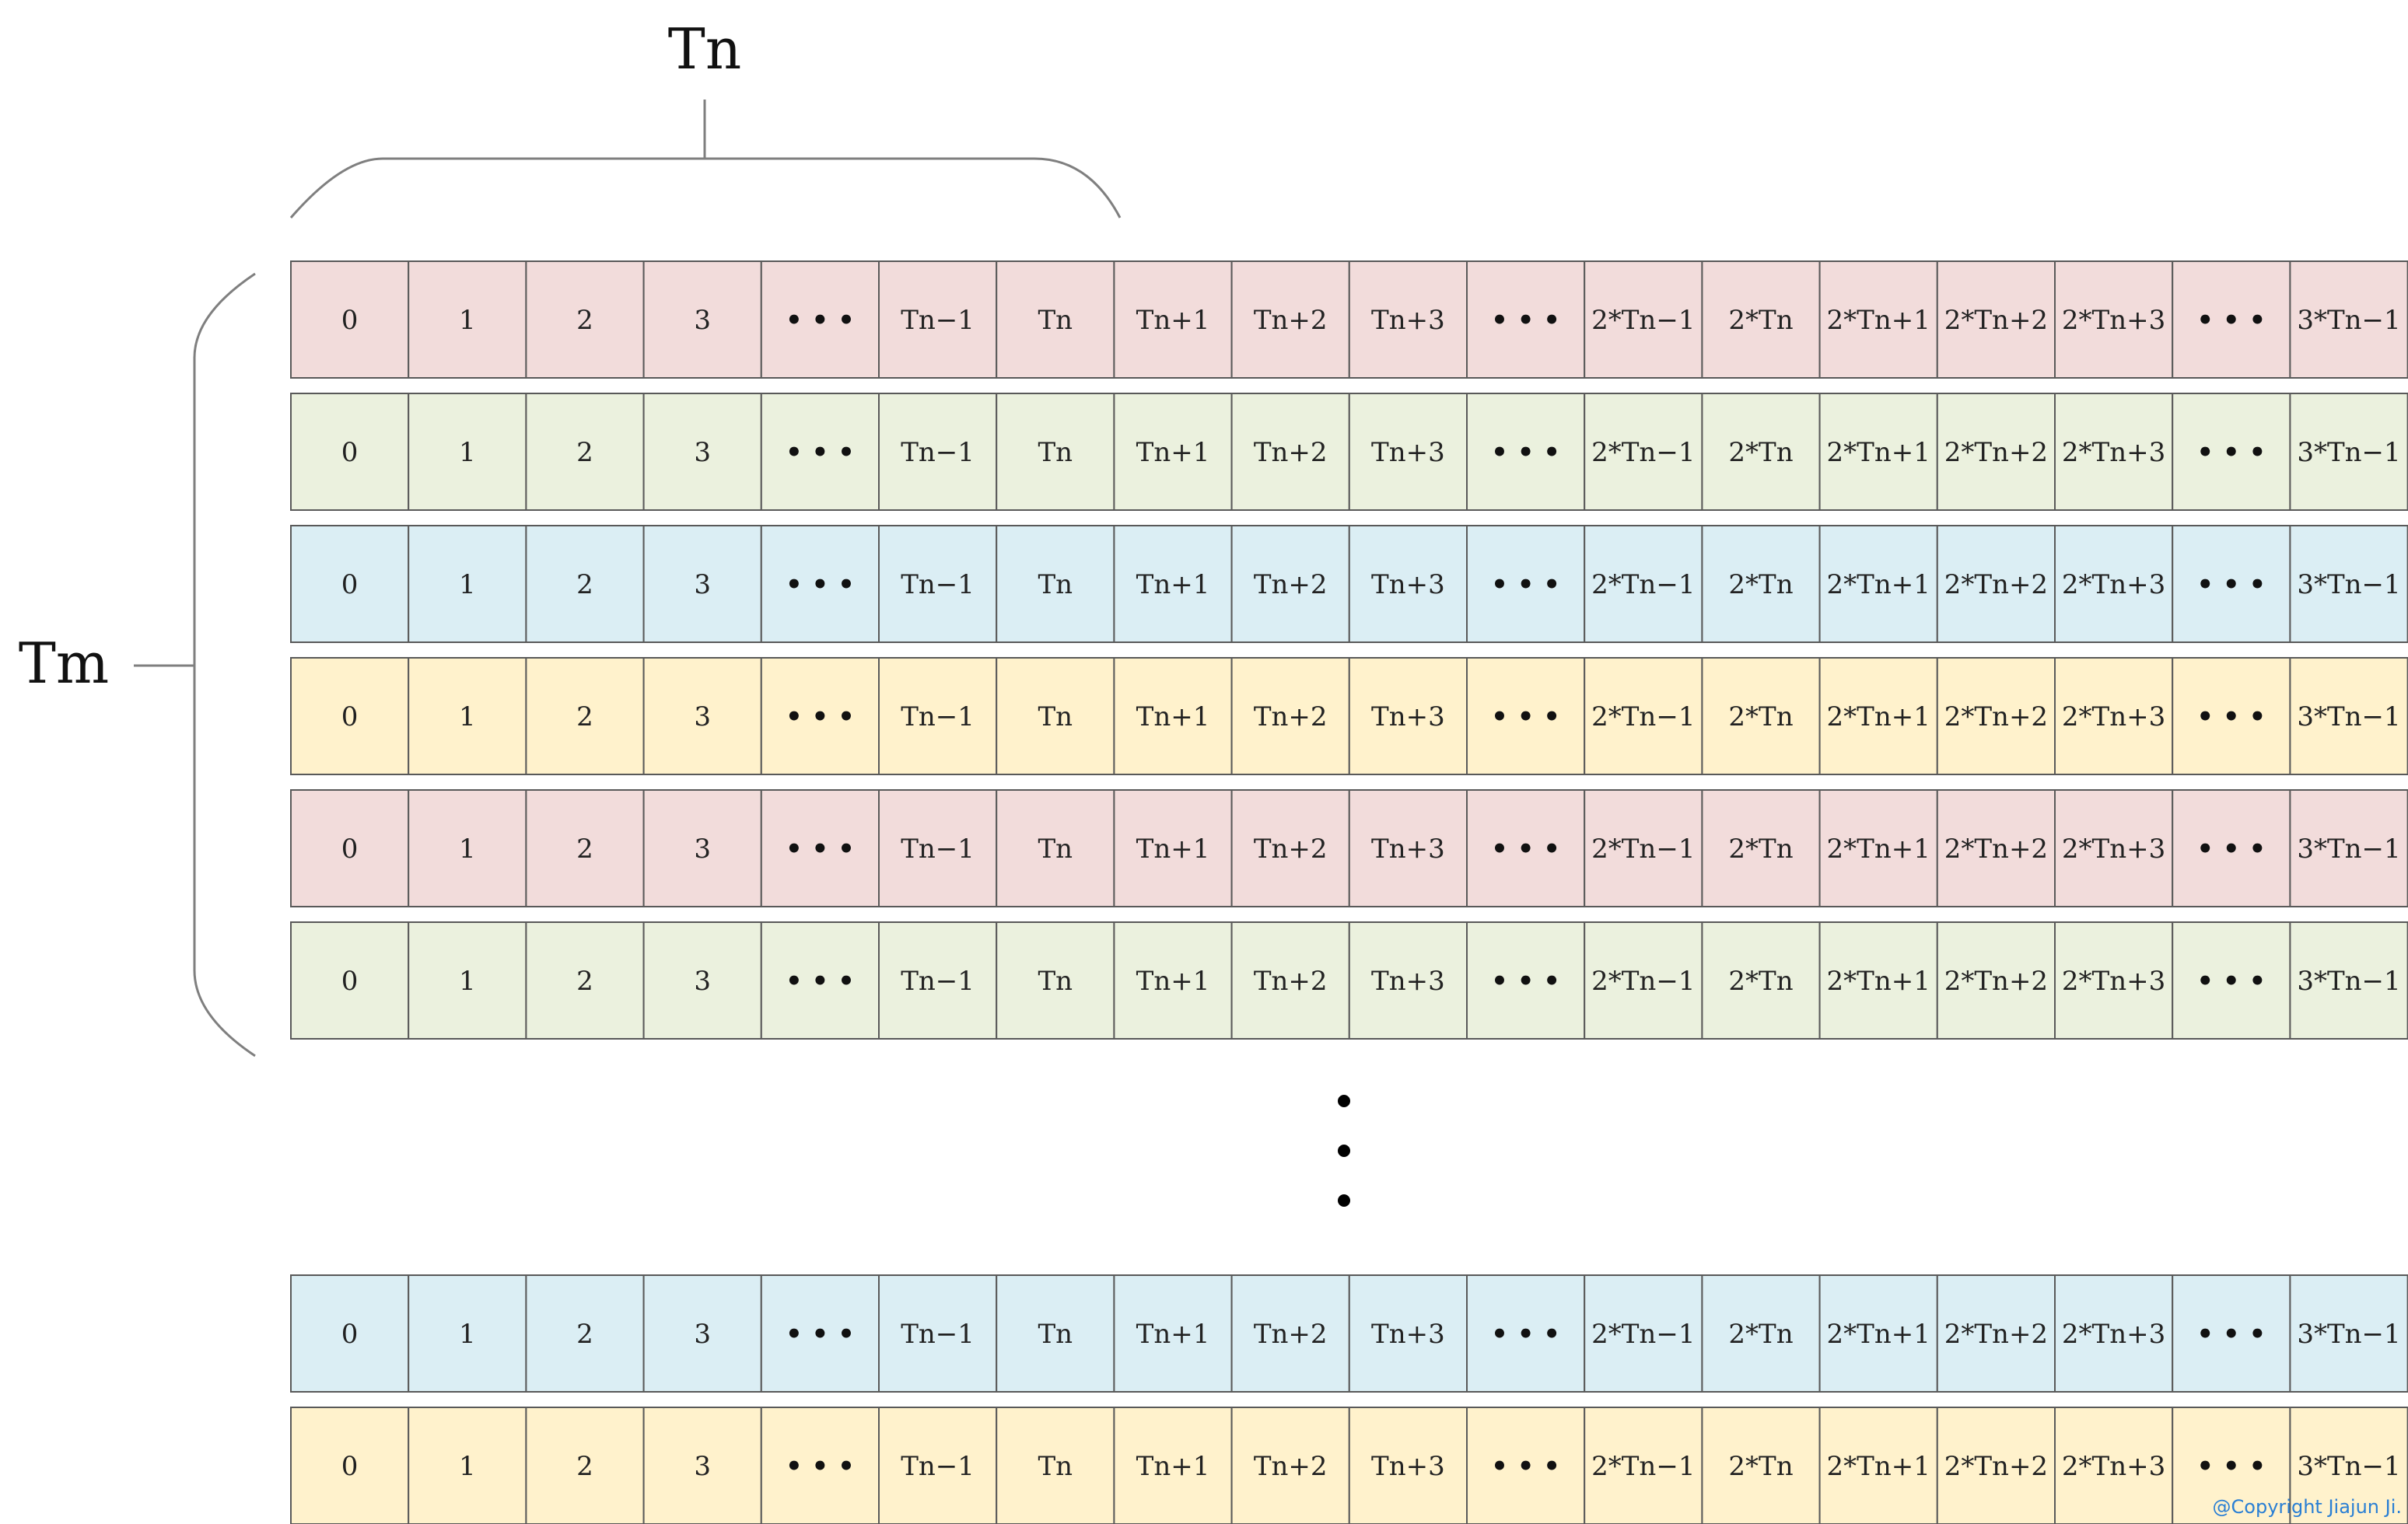  I want to click on row-brace-curve, so click(225, 664).